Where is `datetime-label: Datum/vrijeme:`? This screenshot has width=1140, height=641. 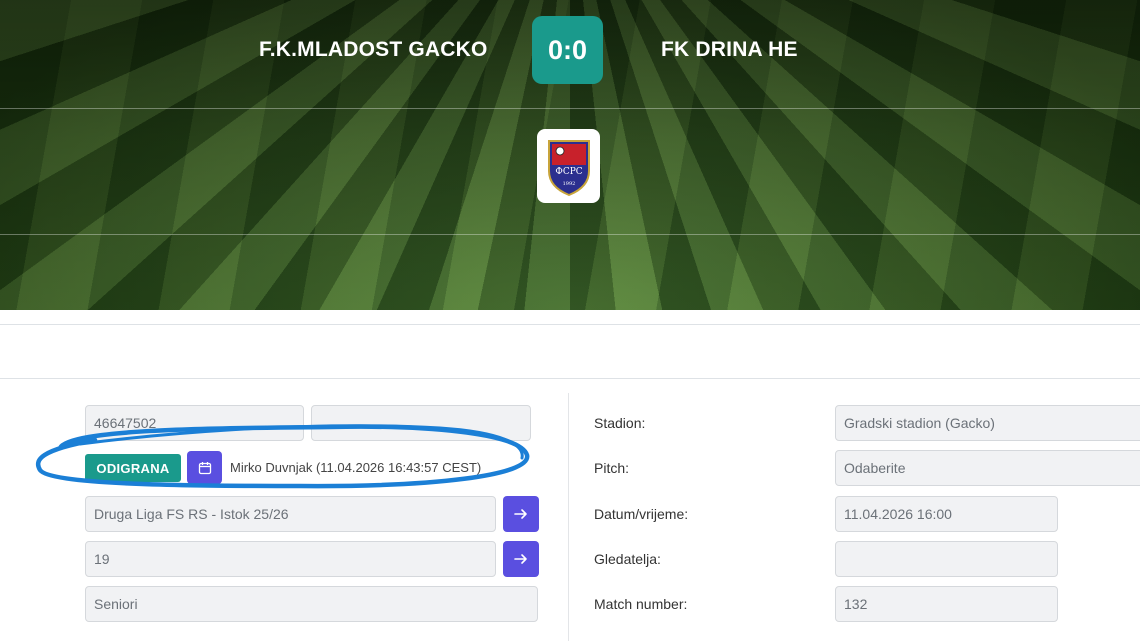 datetime-label: Datum/vrijeme: is located at coordinates (641, 514).